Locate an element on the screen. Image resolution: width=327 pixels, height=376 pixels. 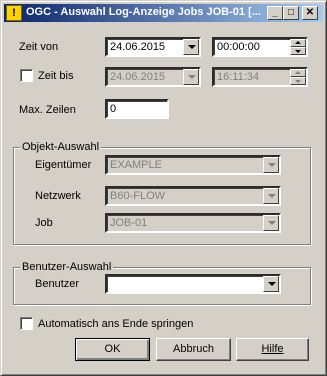
zeit-bis-time-value: 16:11:34 is located at coordinates (238, 77).